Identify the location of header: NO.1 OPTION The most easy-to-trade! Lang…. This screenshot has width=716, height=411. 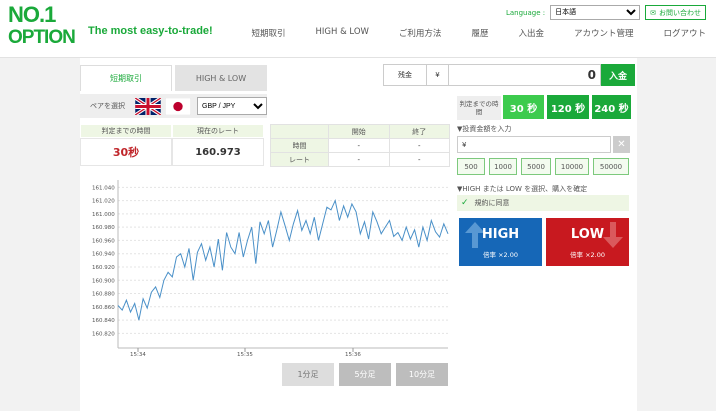
(358, 29).